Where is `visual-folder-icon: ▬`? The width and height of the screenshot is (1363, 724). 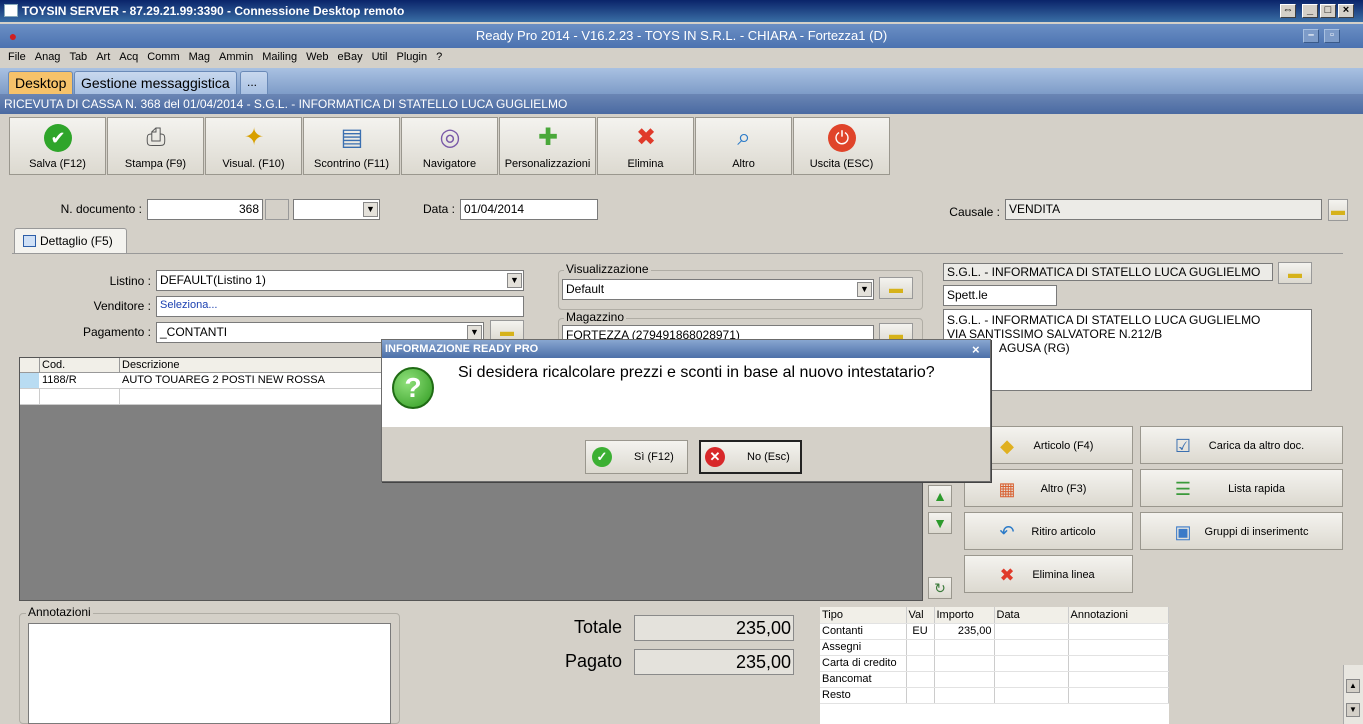 visual-folder-icon: ▬ is located at coordinates (896, 288).